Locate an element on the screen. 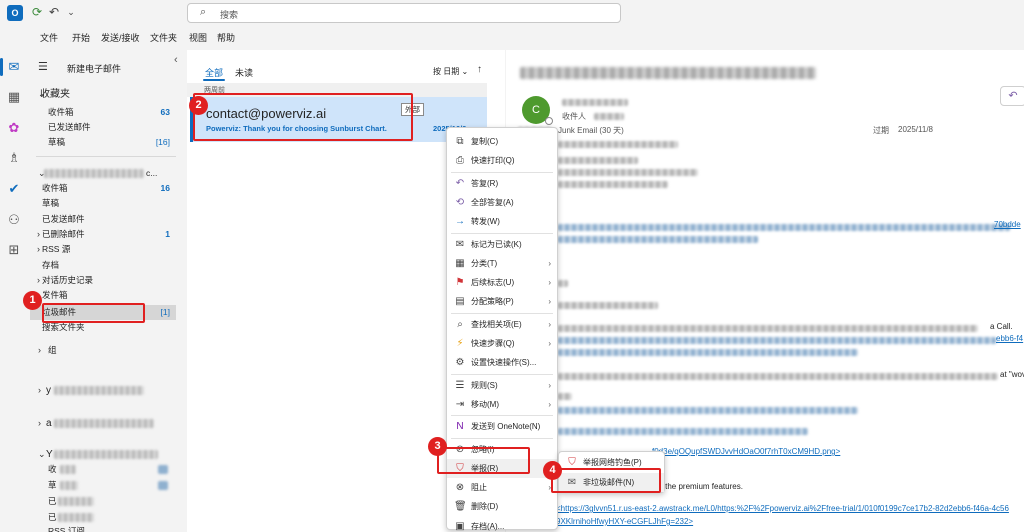  archive-icon: ▣ is located at coordinates (460, 526).